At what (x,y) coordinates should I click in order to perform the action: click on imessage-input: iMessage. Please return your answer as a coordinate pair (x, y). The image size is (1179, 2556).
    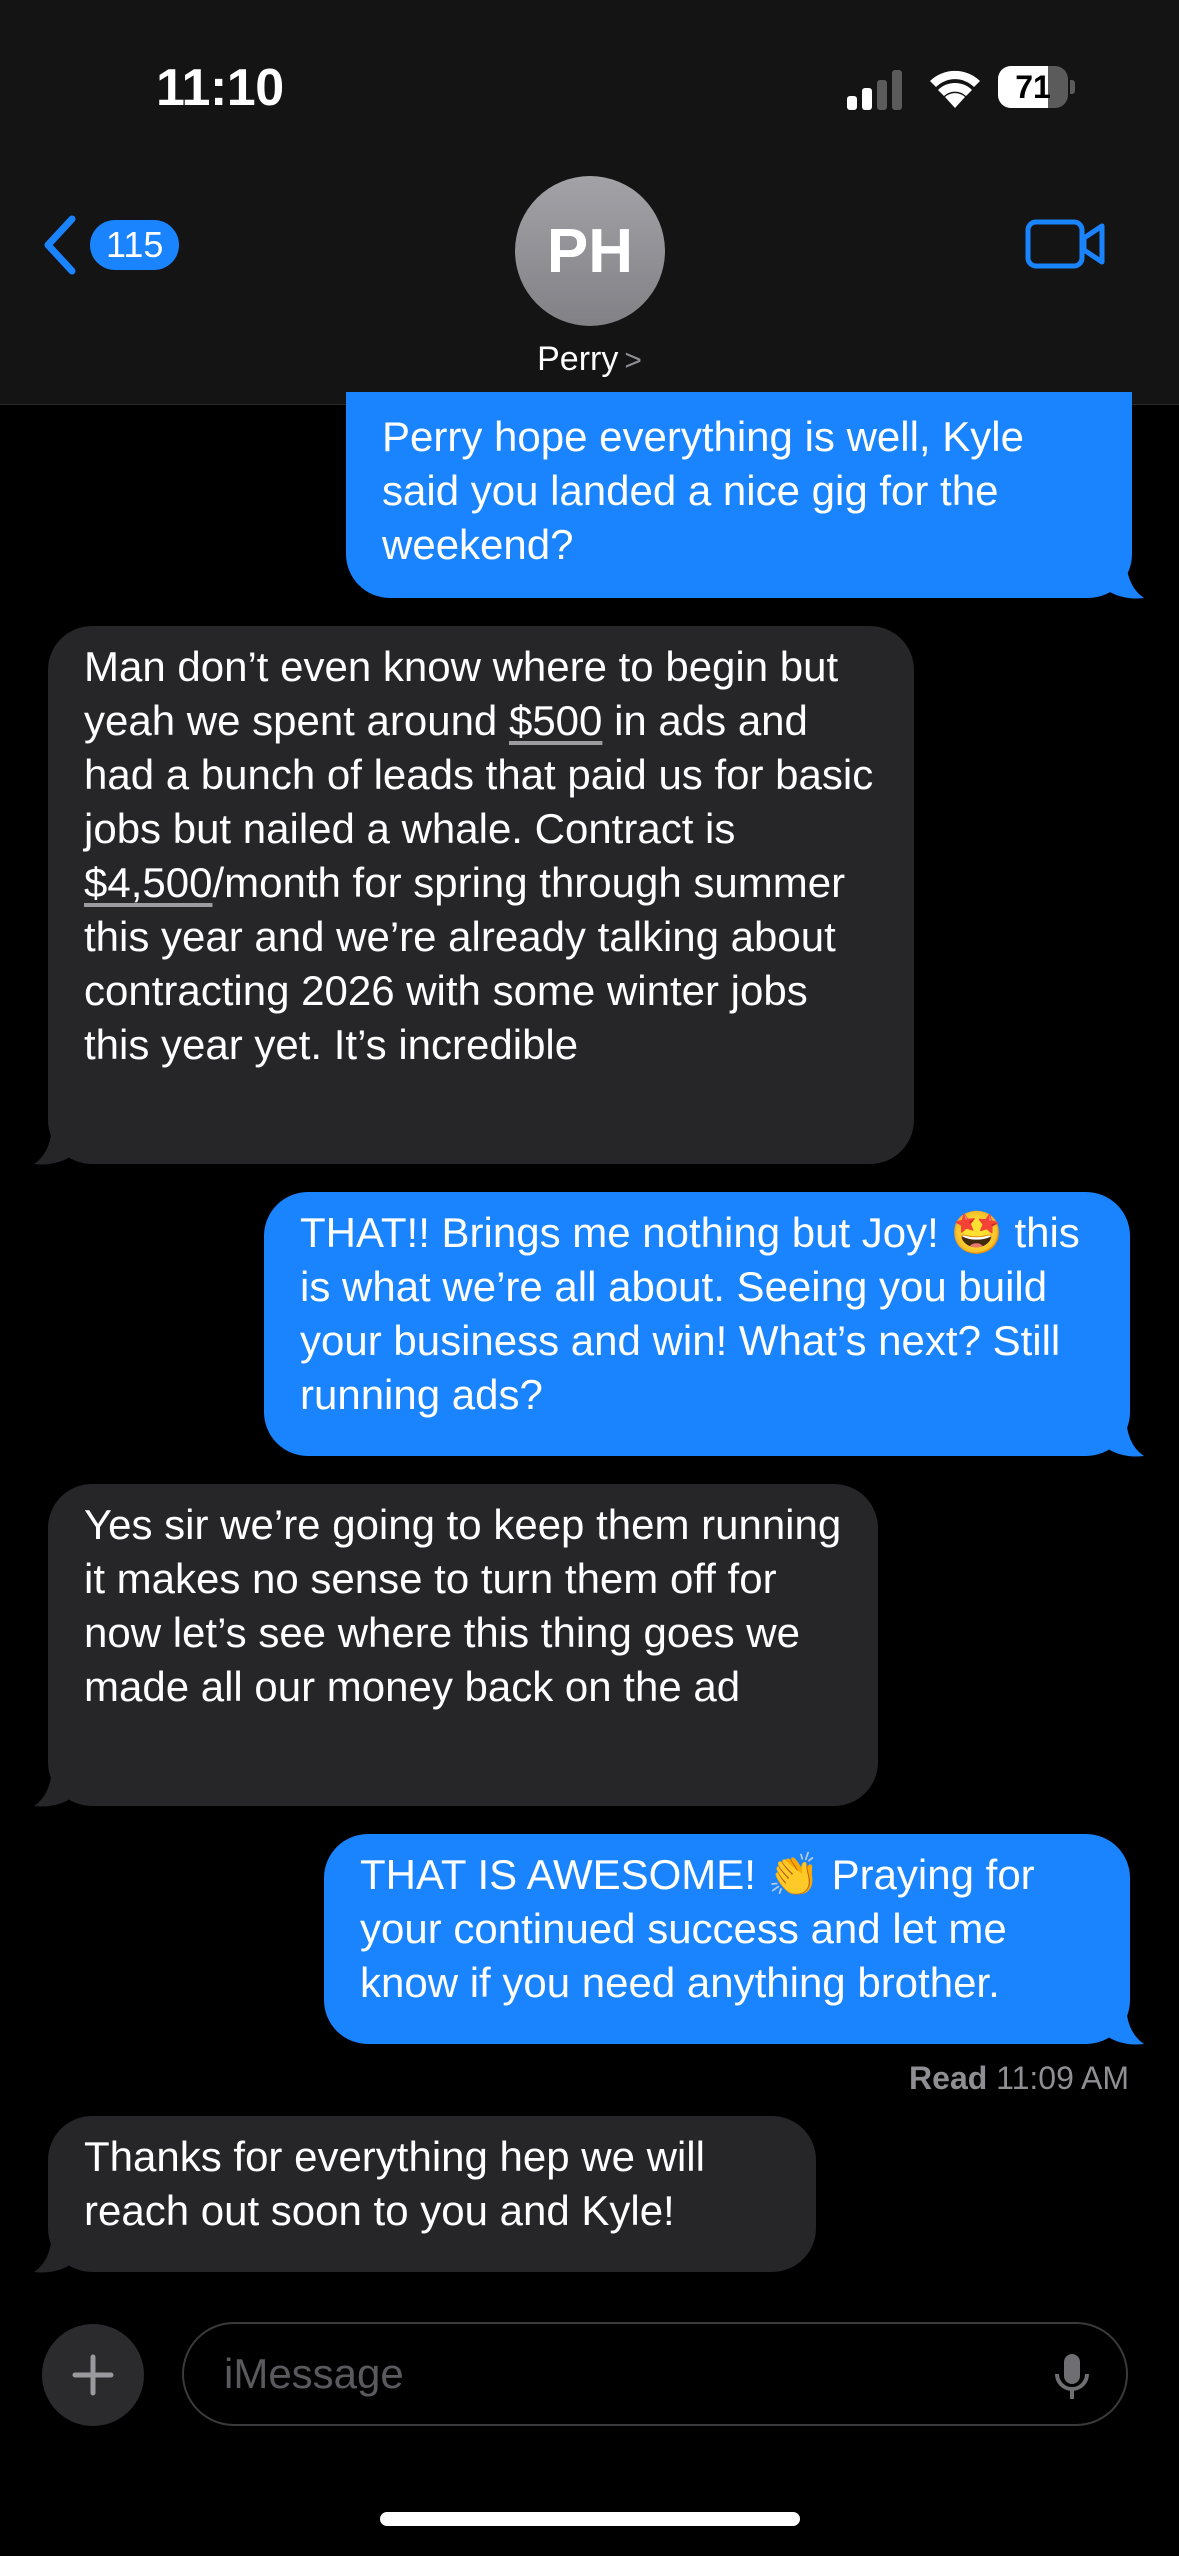
    Looking at the image, I should click on (655, 2374).